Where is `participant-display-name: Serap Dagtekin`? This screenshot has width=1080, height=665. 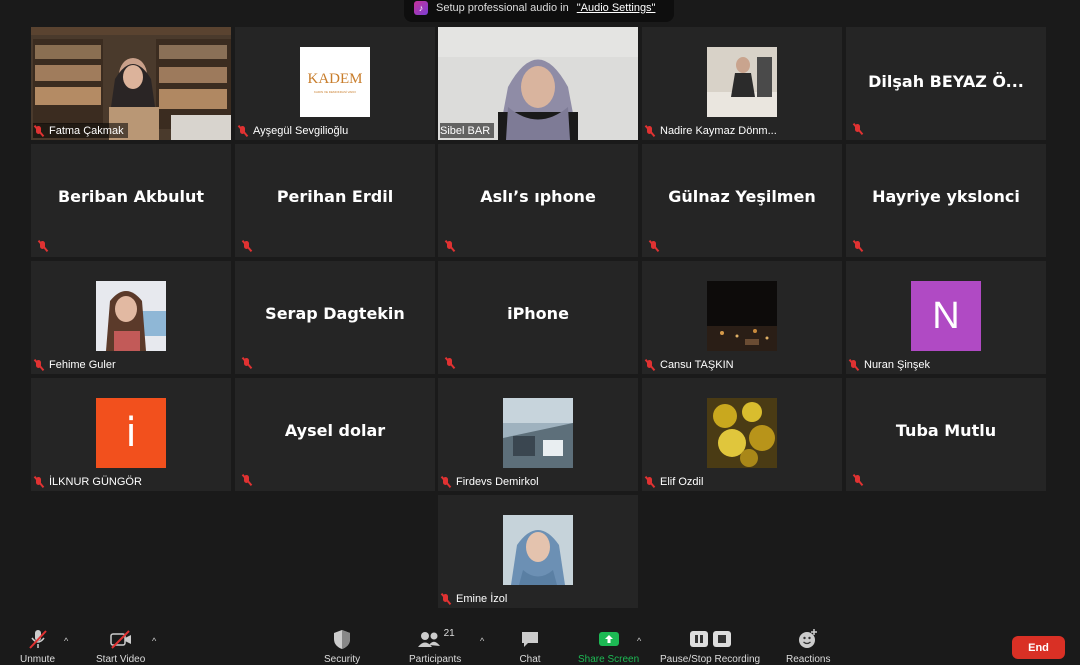 participant-display-name: Serap Dagtekin is located at coordinates (335, 313).